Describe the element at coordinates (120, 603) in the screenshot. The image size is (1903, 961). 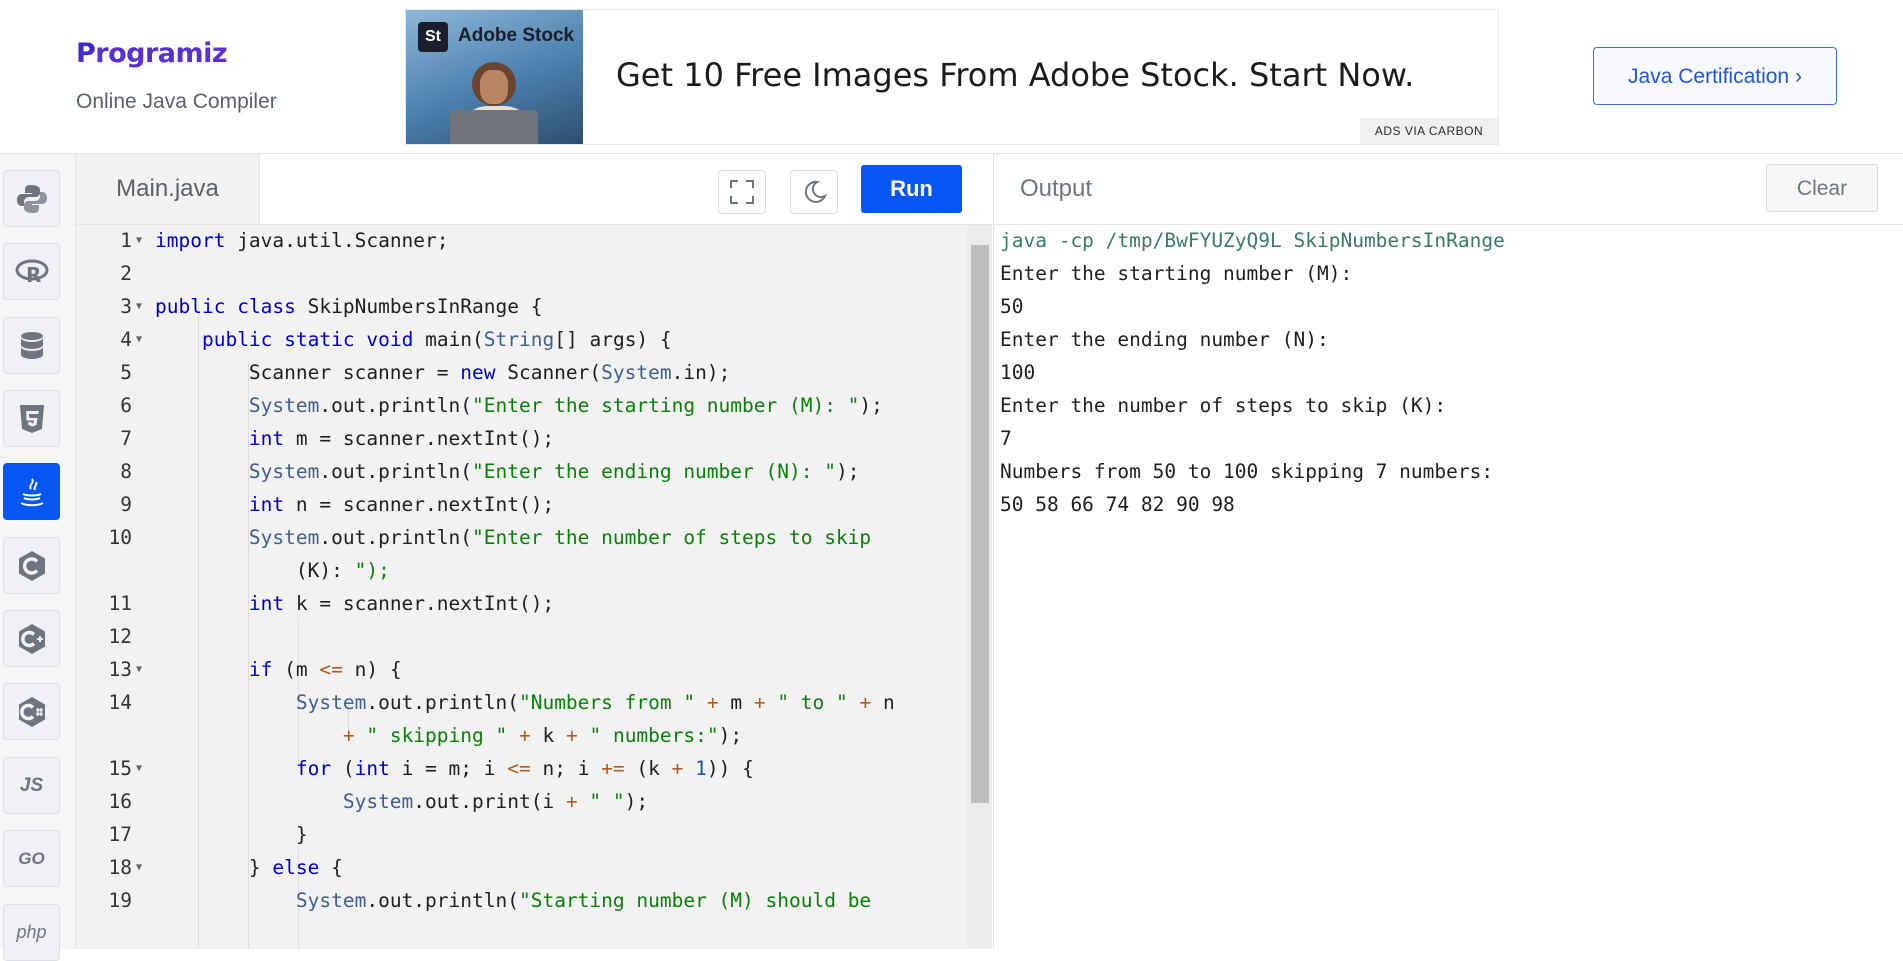
I see `line-number: 11` at that location.